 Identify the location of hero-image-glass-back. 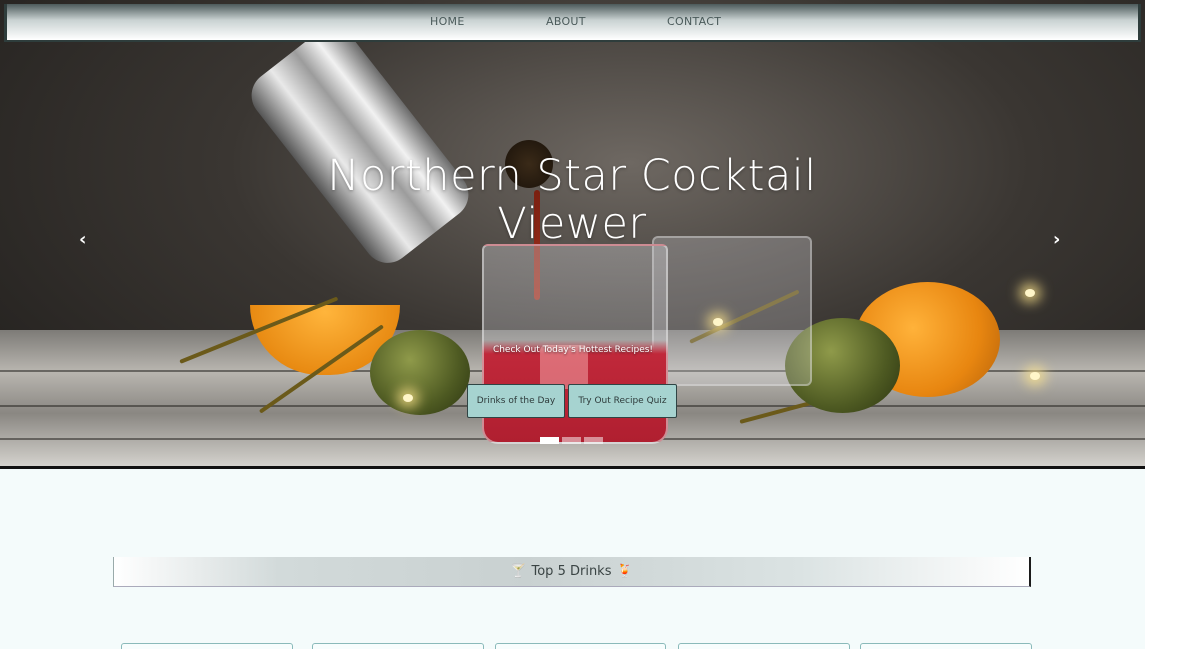
(732, 311).